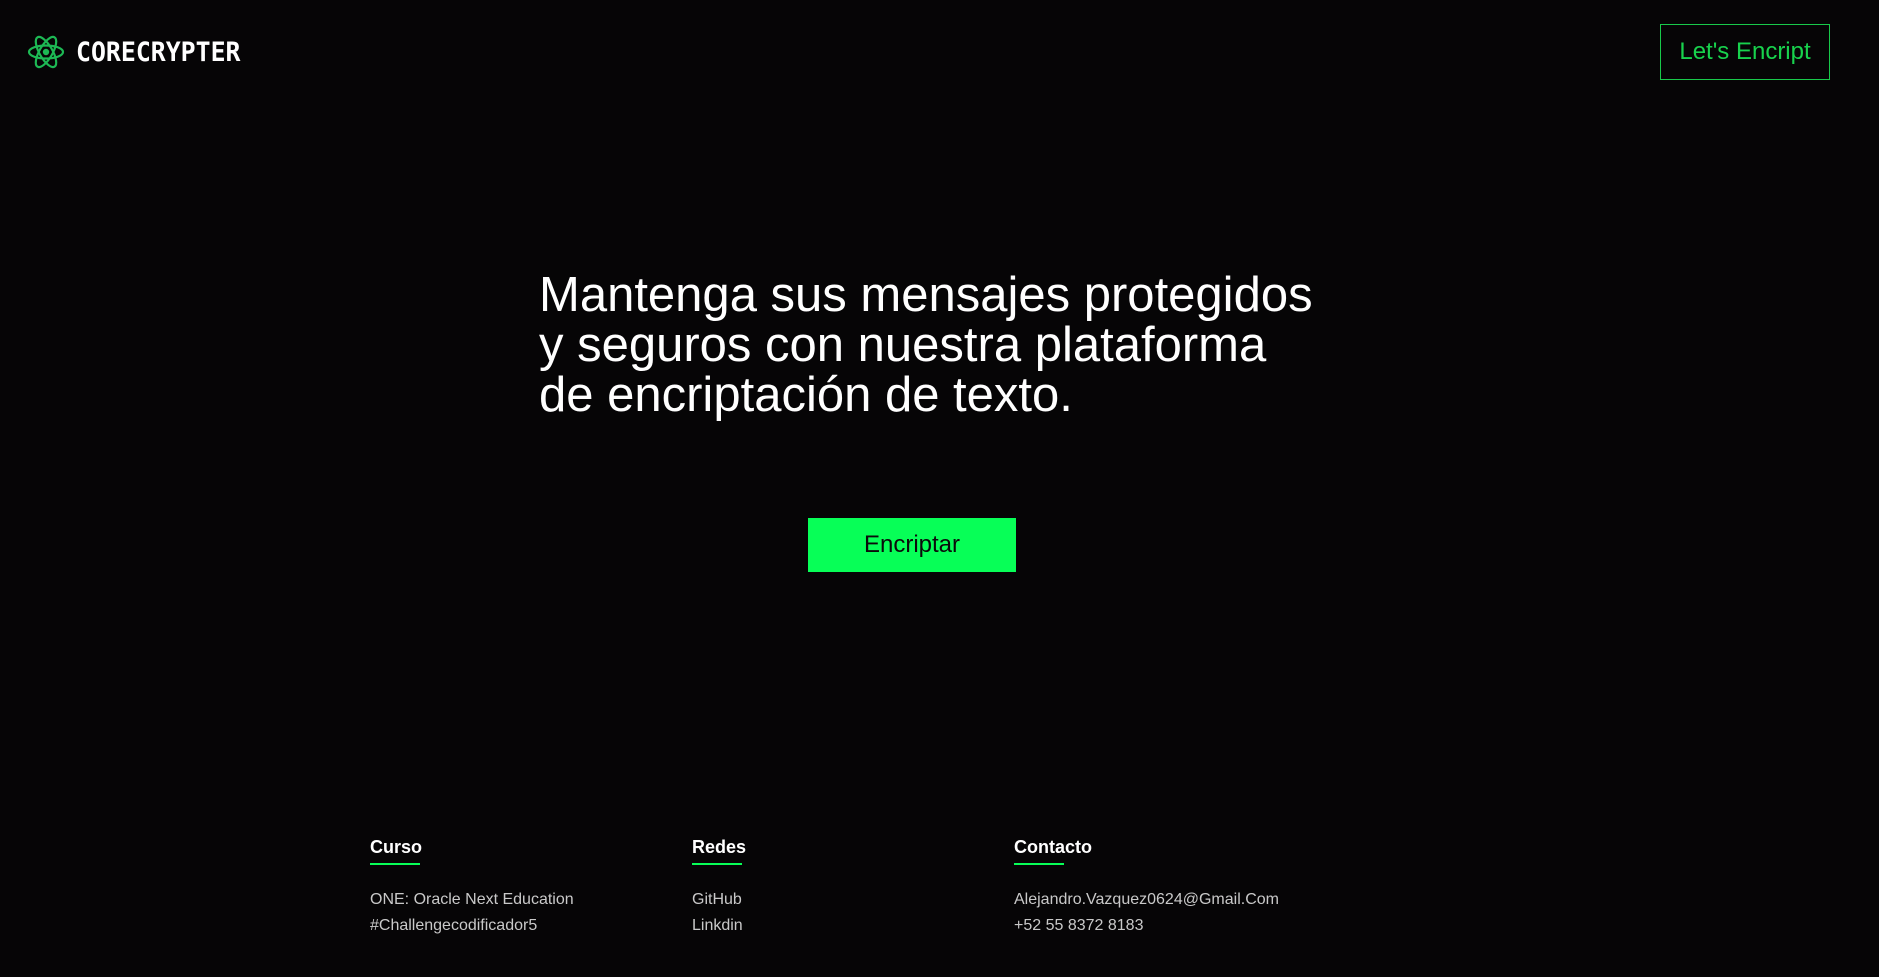 The image size is (1879, 977). Describe the element at coordinates (1079, 925) in the screenshot. I see `footer-item-phone: +52 55 8372 8183` at that location.